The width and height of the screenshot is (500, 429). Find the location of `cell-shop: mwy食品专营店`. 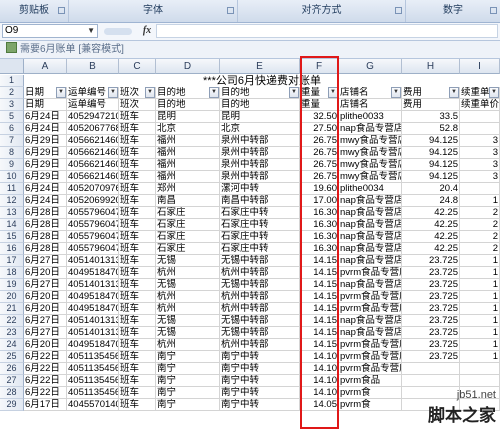

cell-shop: mwy食品专营店 is located at coordinates (370, 141).